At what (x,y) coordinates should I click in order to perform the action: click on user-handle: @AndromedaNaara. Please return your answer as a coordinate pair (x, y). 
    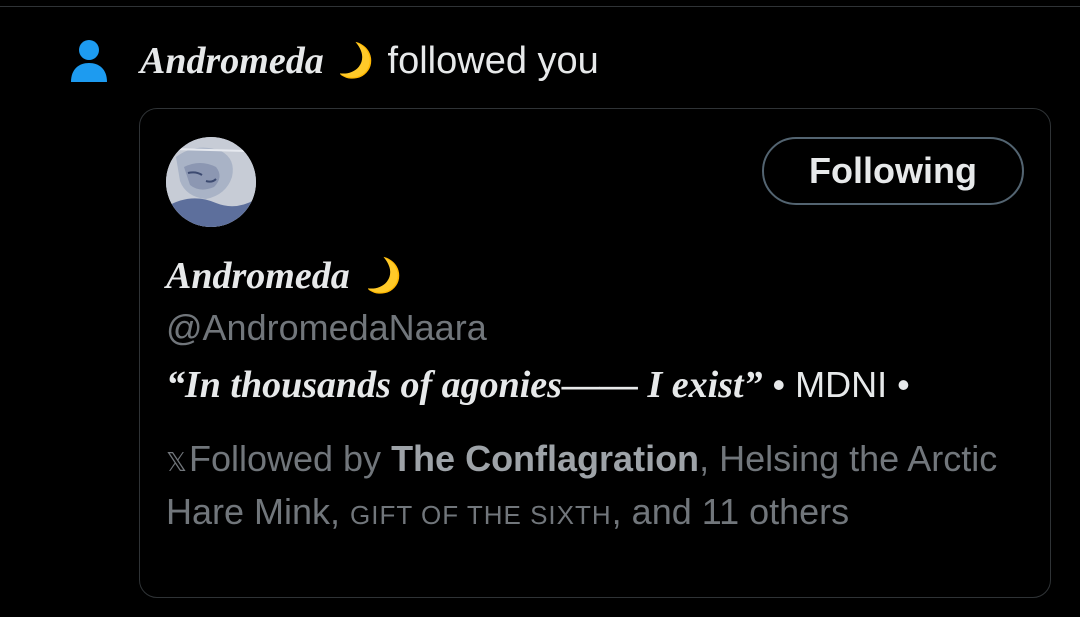
    Looking at the image, I should click on (326, 328).